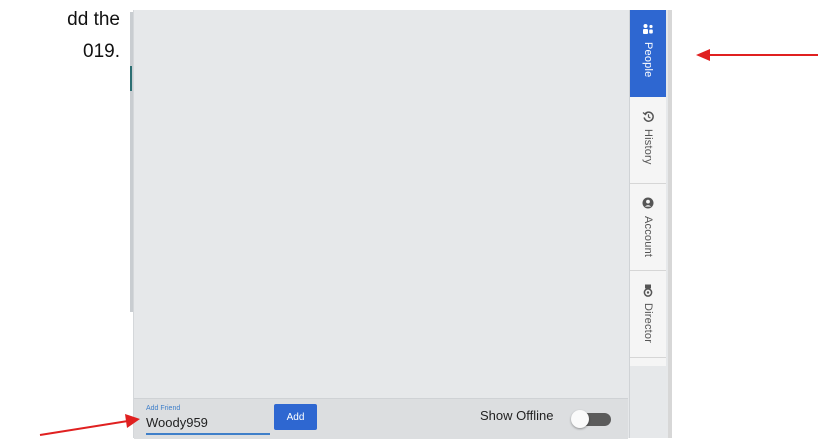 The height and width of the screenshot is (441, 829). I want to click on document-text: dd the 019., so click(60, 36).